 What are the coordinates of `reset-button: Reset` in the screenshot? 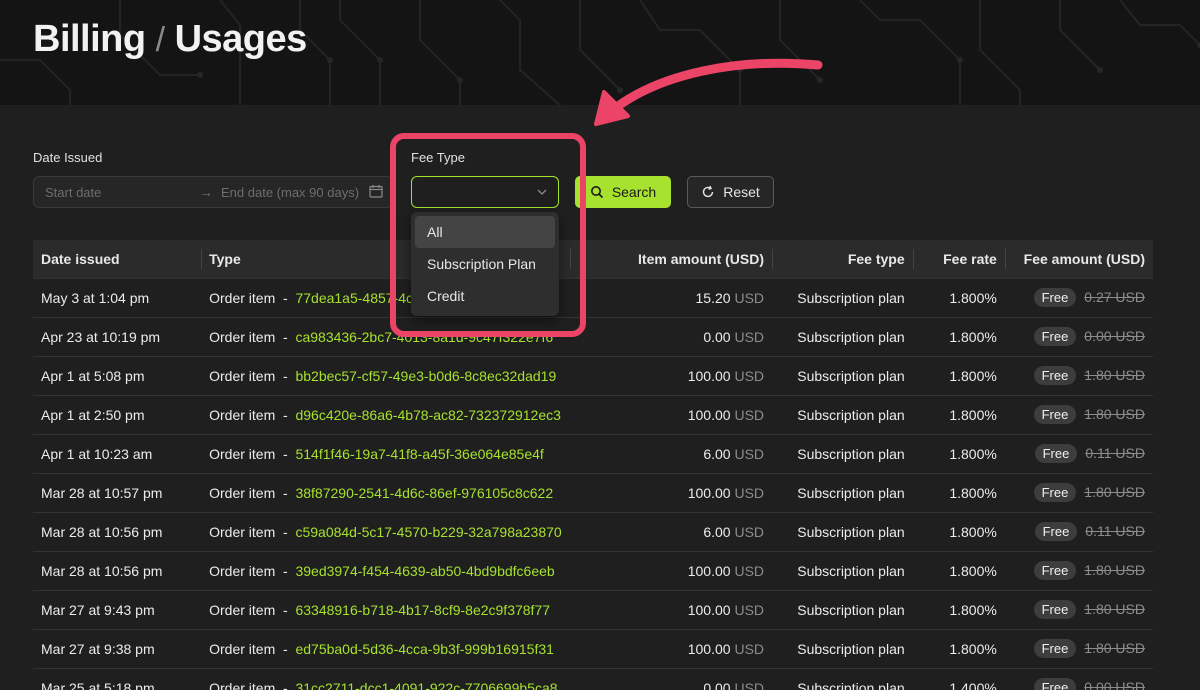 It's located at (730, 192).